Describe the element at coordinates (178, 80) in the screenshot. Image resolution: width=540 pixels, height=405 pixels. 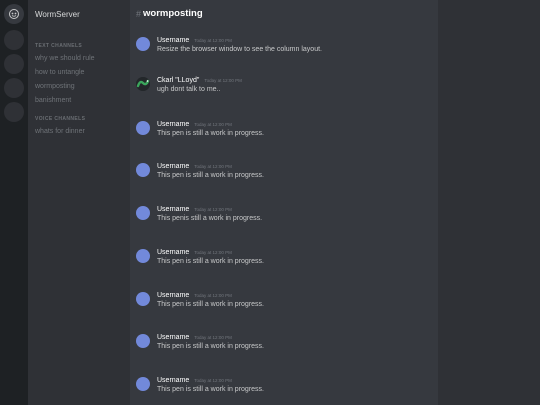
I see `message-author: Ckarl "LLoyd"` at that location.